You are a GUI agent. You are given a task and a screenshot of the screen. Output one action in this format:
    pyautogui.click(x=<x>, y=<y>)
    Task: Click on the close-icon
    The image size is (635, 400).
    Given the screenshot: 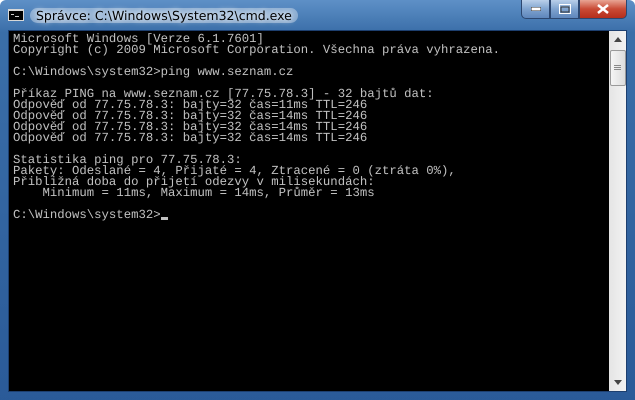 What is the action you would take?
    pyautogui.click(x=603, y=9)
    